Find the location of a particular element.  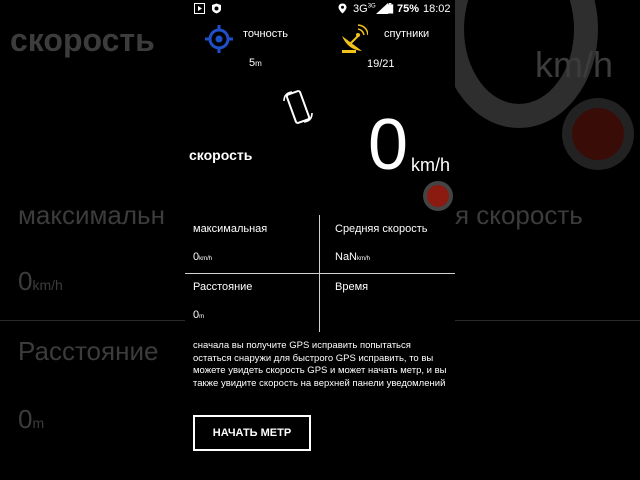

battery-icon is located at coordinates (390, 8).